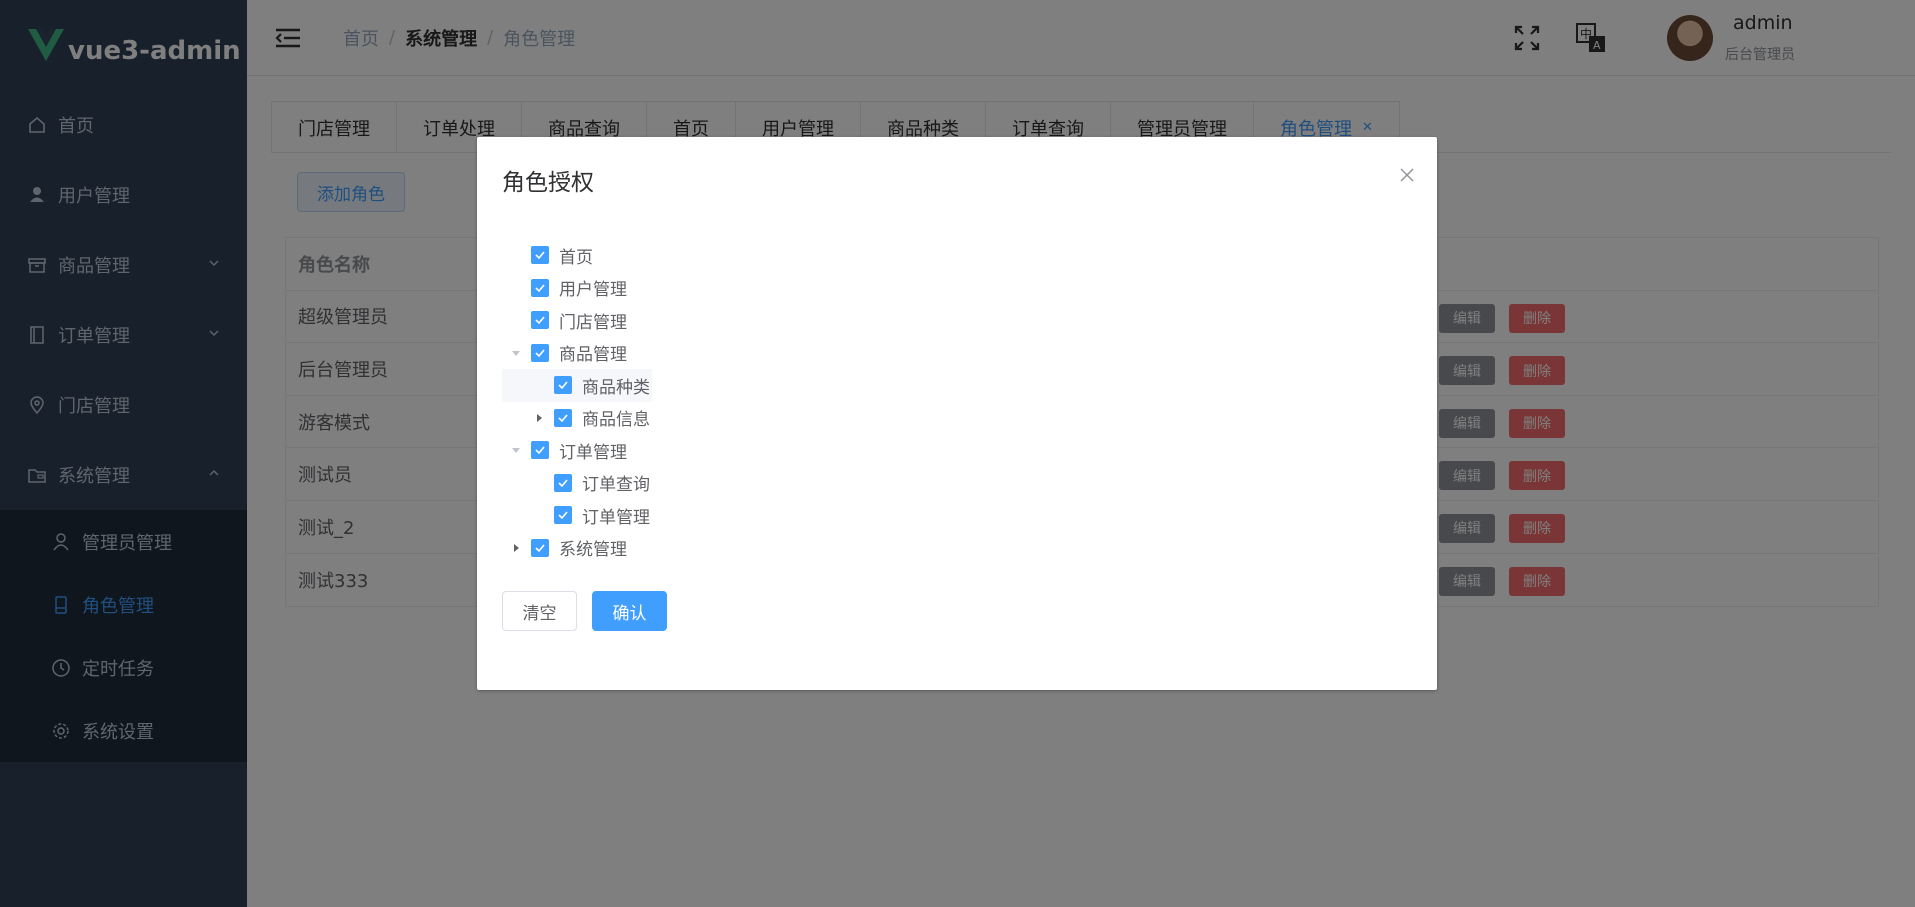 The image size is (1915, 907). Describe the element at coordinates (652, 320) in the screenshot. I see `tree-node: 门店管理` at that location.